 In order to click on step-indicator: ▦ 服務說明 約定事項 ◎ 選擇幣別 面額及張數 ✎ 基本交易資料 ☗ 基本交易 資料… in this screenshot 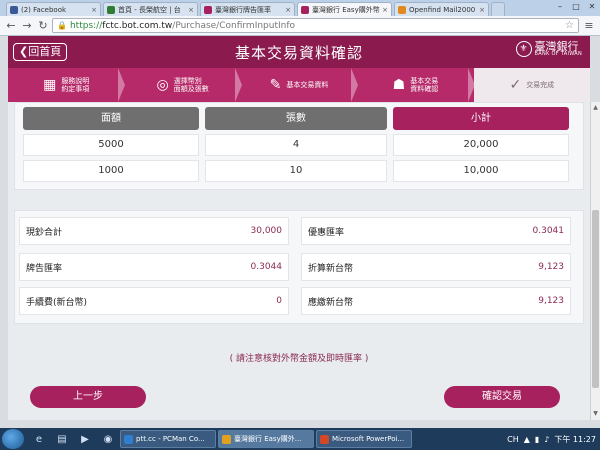, I will do `click(299, 85)`.